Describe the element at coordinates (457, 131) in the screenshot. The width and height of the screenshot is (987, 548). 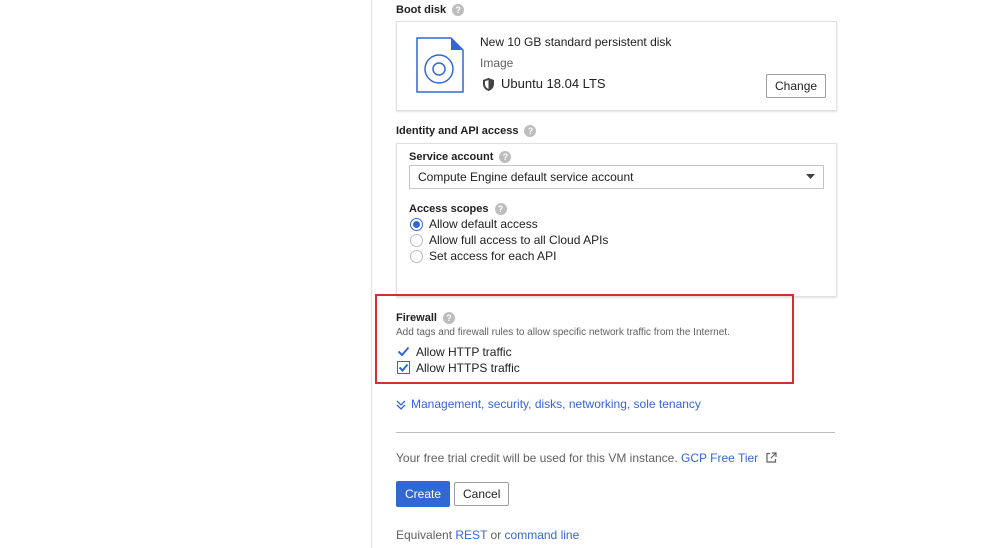
I see `identity-label: Identity and API access` at that location.